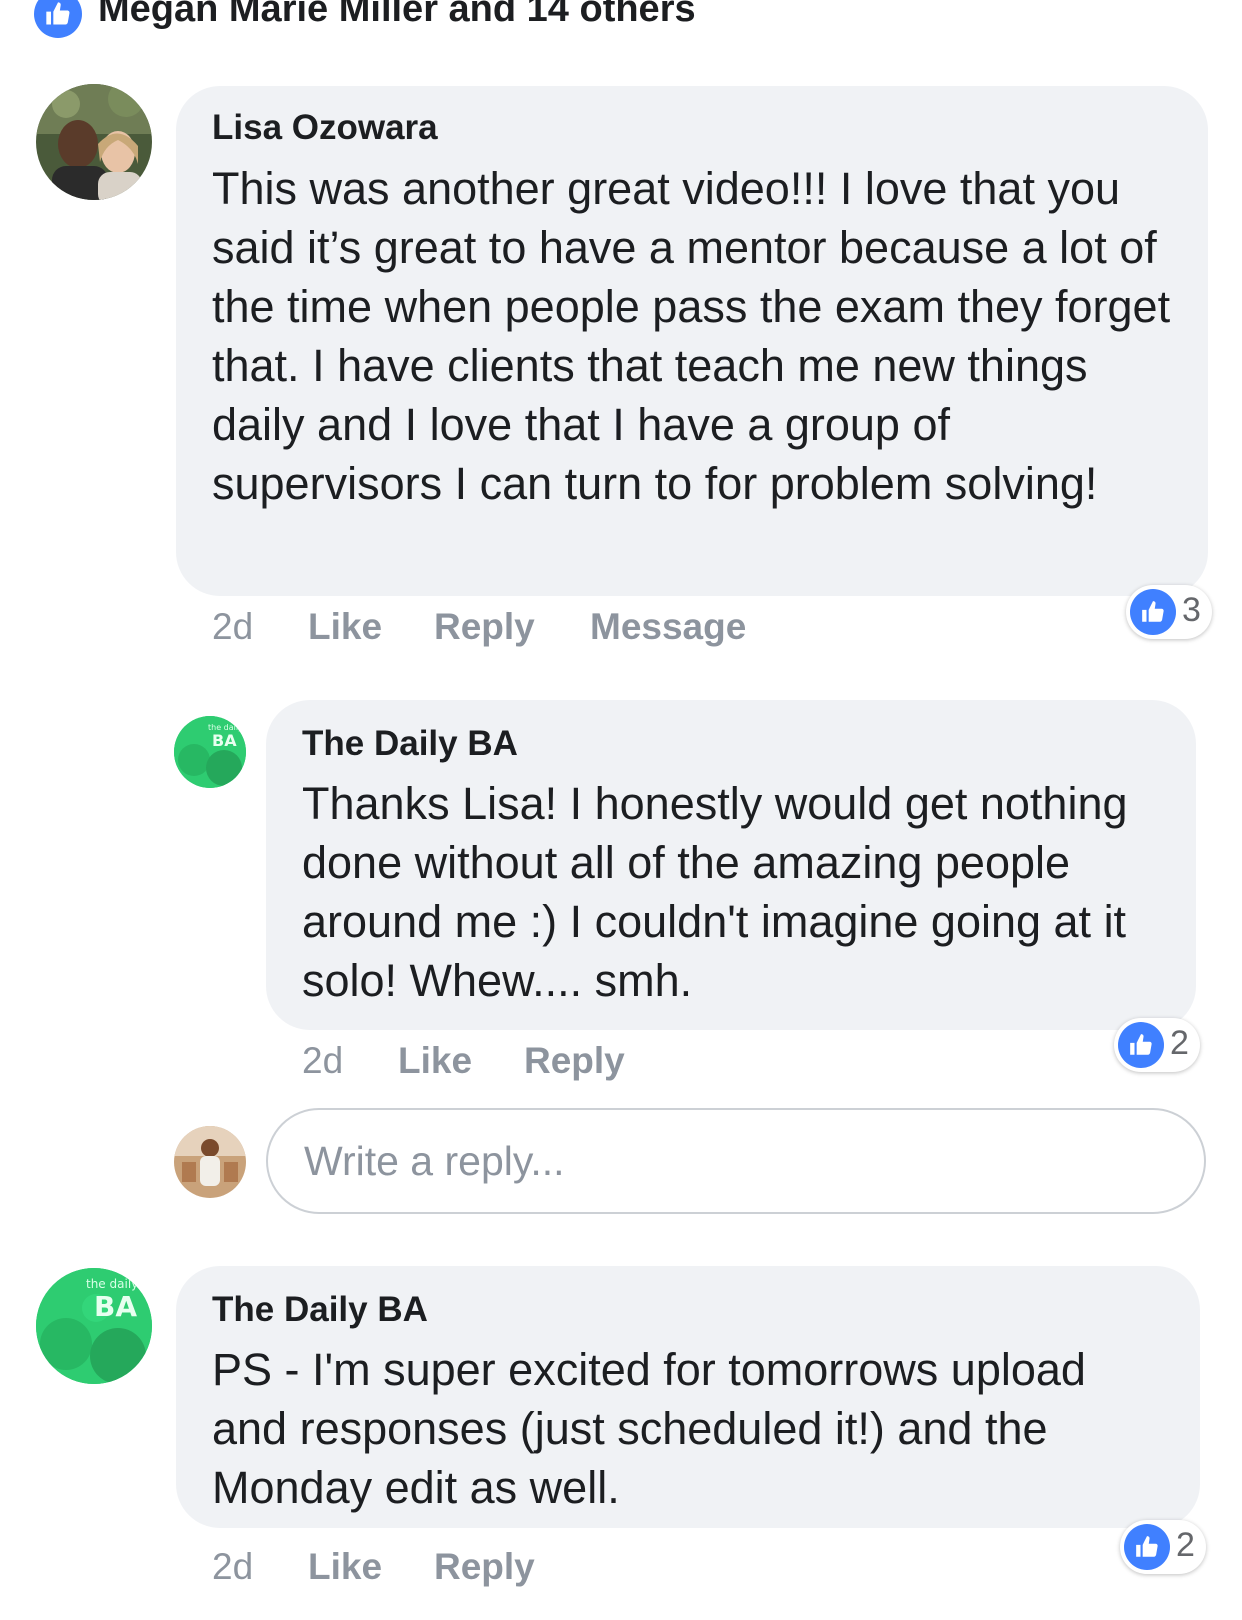 The image size is (1242, 1620). I want to click on current-user-avatar, so click(210, 1162).